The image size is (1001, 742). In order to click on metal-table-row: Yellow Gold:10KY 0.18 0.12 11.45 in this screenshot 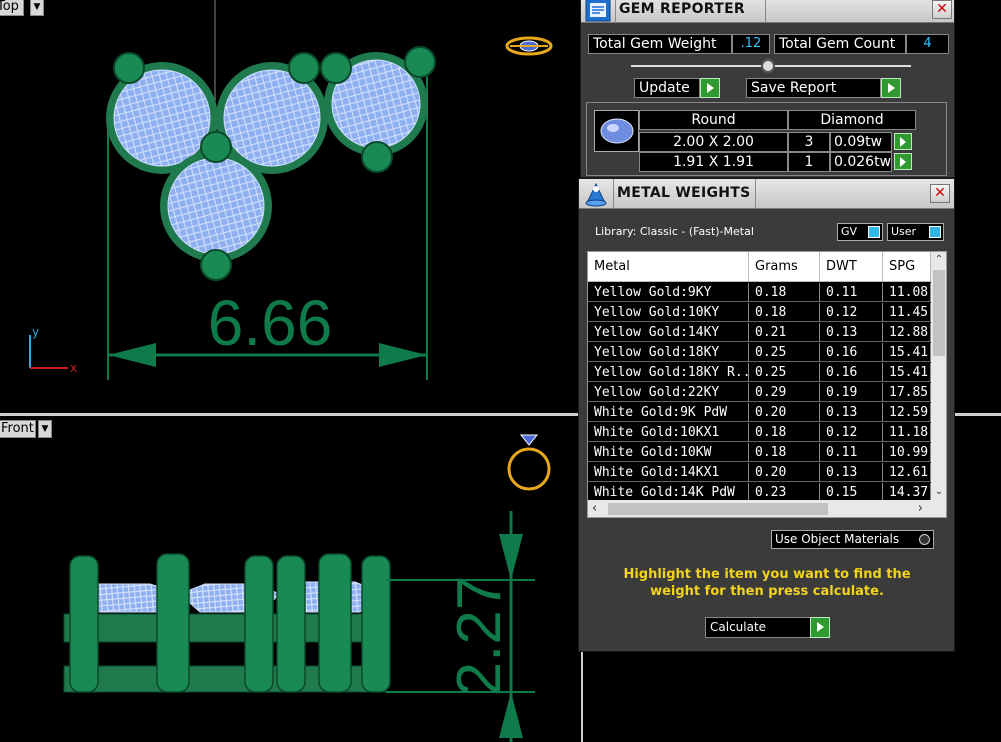, I will do `click(765, 313)`.